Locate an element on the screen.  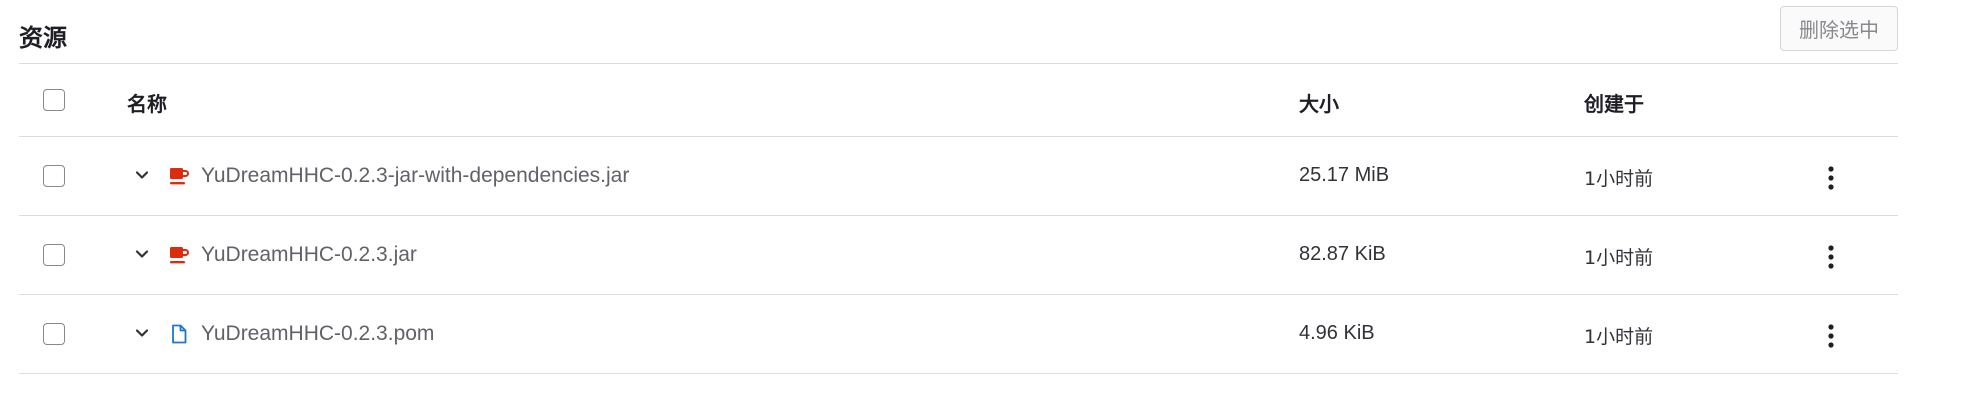
section-title: 资源 is located at coordinates (43, 38).